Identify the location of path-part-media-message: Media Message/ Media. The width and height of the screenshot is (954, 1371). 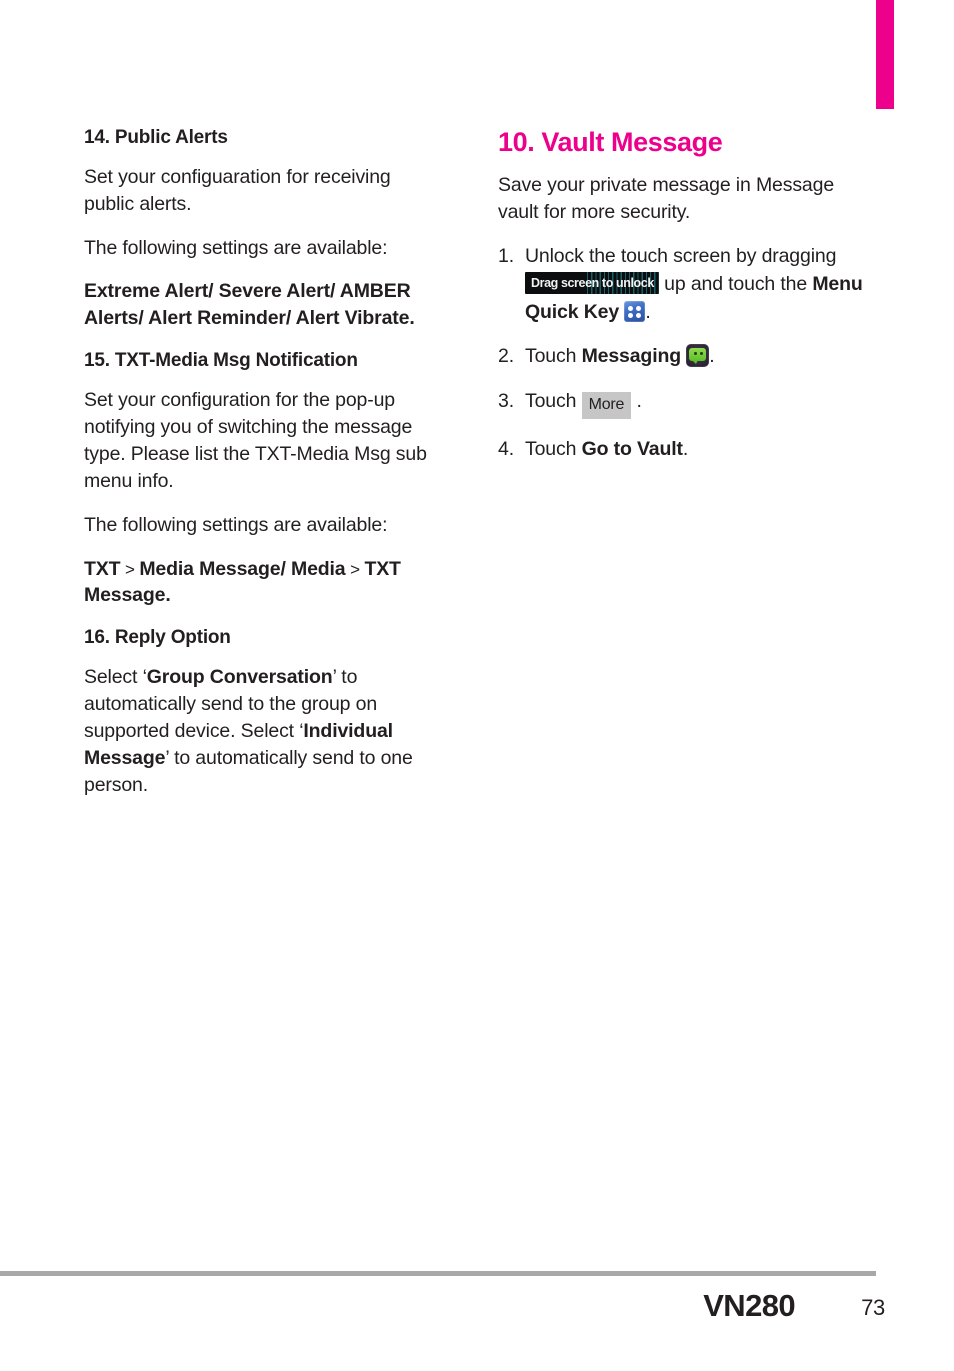
(242, 568).